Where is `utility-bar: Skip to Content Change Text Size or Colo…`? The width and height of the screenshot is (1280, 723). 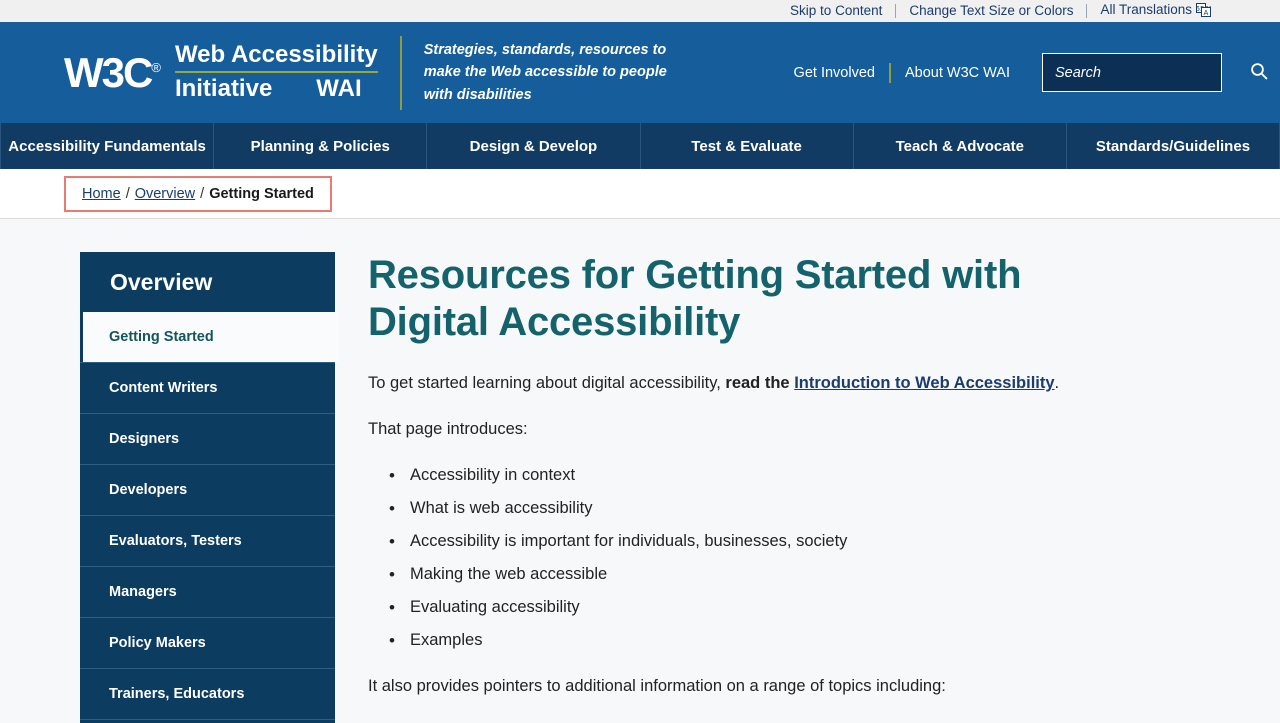
utility-bar: Skip to Content Change Text Size or Colo… is located at coordinates (640, 11).